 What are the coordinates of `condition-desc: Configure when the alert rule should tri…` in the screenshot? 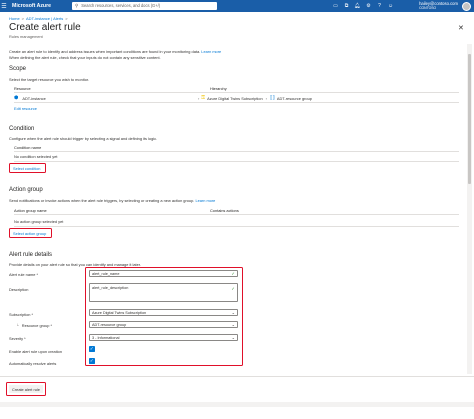 It's located at (83, 138).